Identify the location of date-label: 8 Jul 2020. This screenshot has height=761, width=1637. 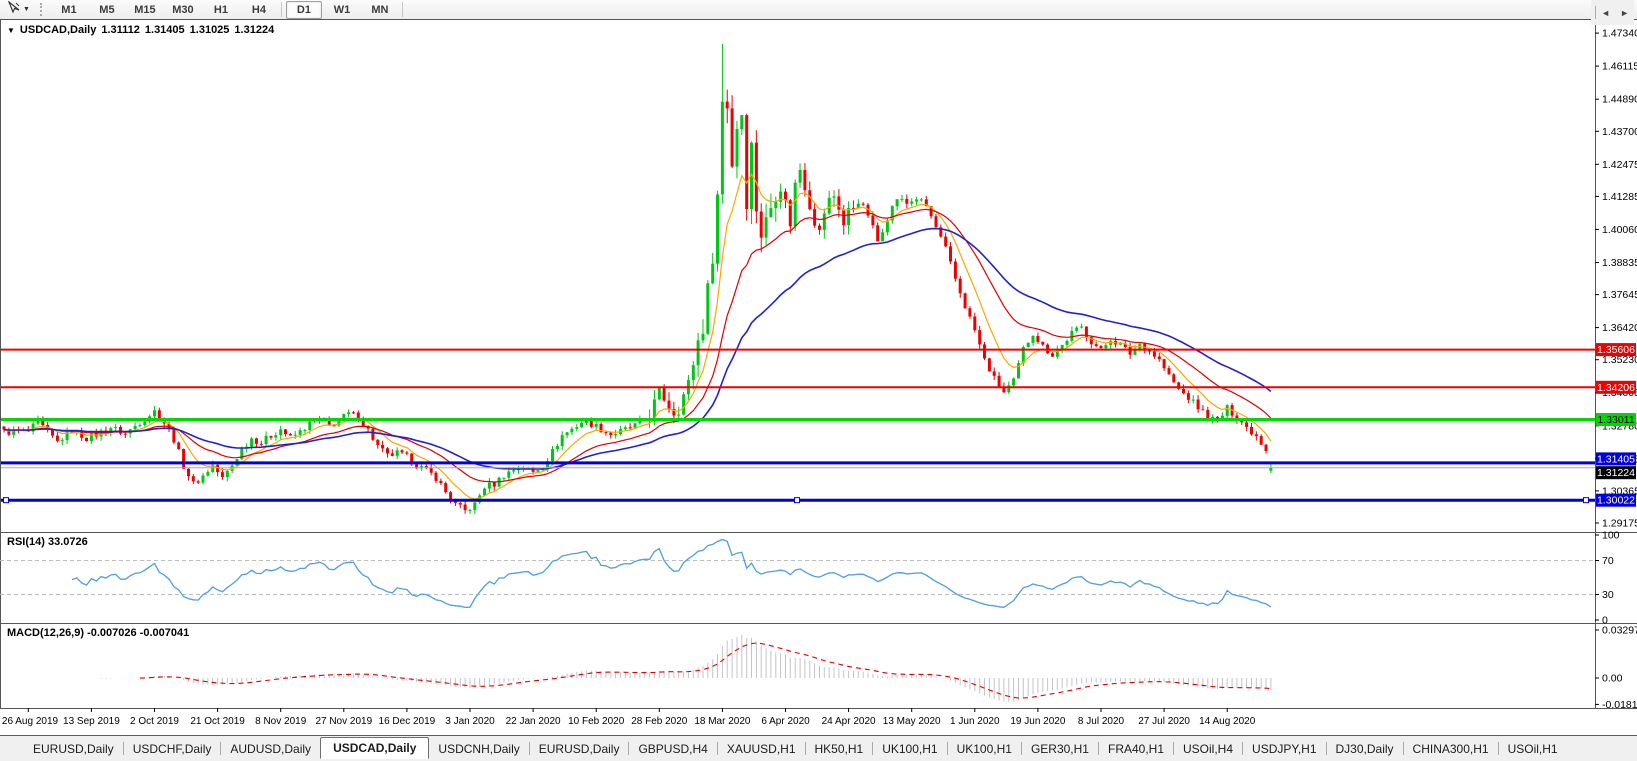
(1101, 721).